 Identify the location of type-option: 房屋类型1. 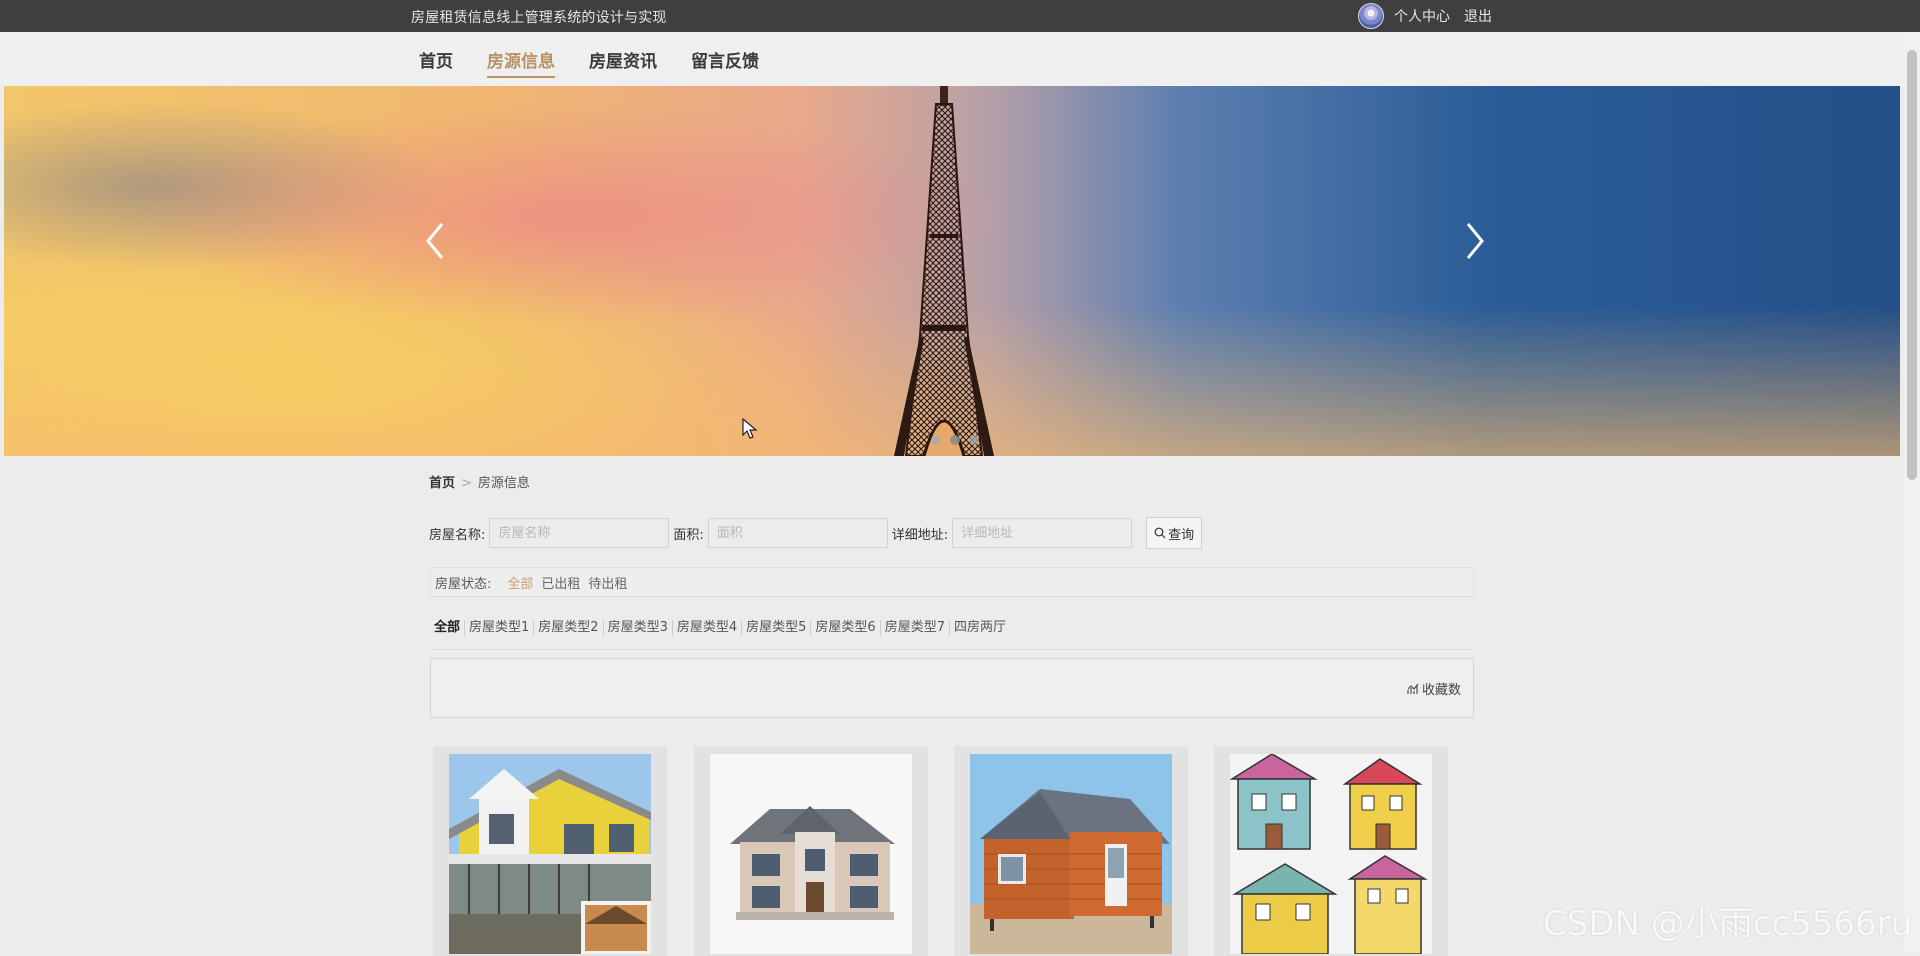
(498, 628).